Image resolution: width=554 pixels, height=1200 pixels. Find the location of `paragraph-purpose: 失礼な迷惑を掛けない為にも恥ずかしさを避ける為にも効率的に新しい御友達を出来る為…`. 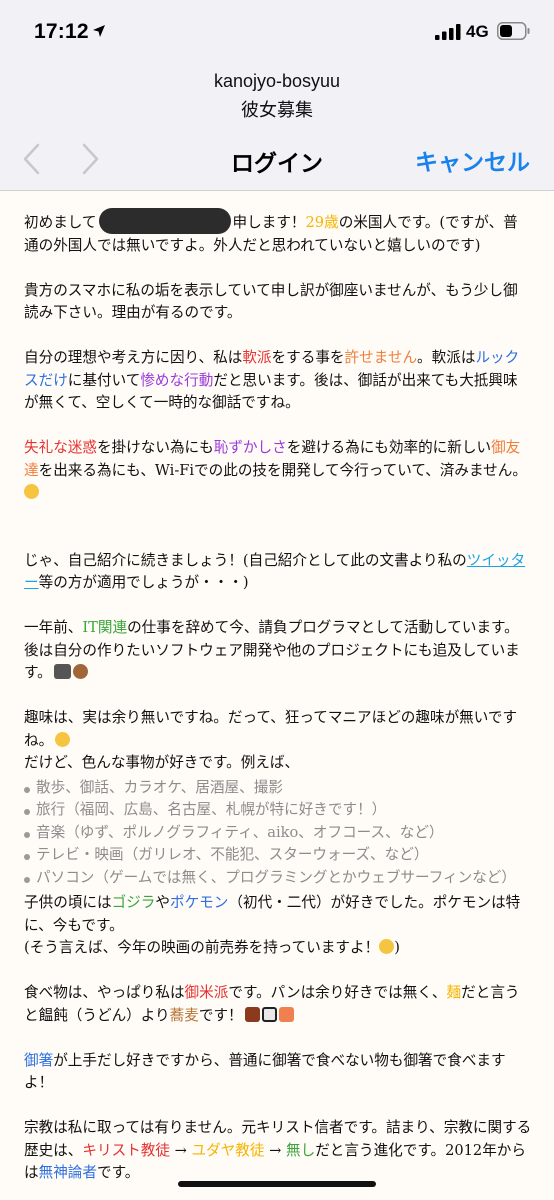

paragraph-purpose: 失礼な迷惑を掛けない為にも恥ずかしさを避ける為にも効率的に新しい御友達を出来る為… is located at coordinates (278, 471).